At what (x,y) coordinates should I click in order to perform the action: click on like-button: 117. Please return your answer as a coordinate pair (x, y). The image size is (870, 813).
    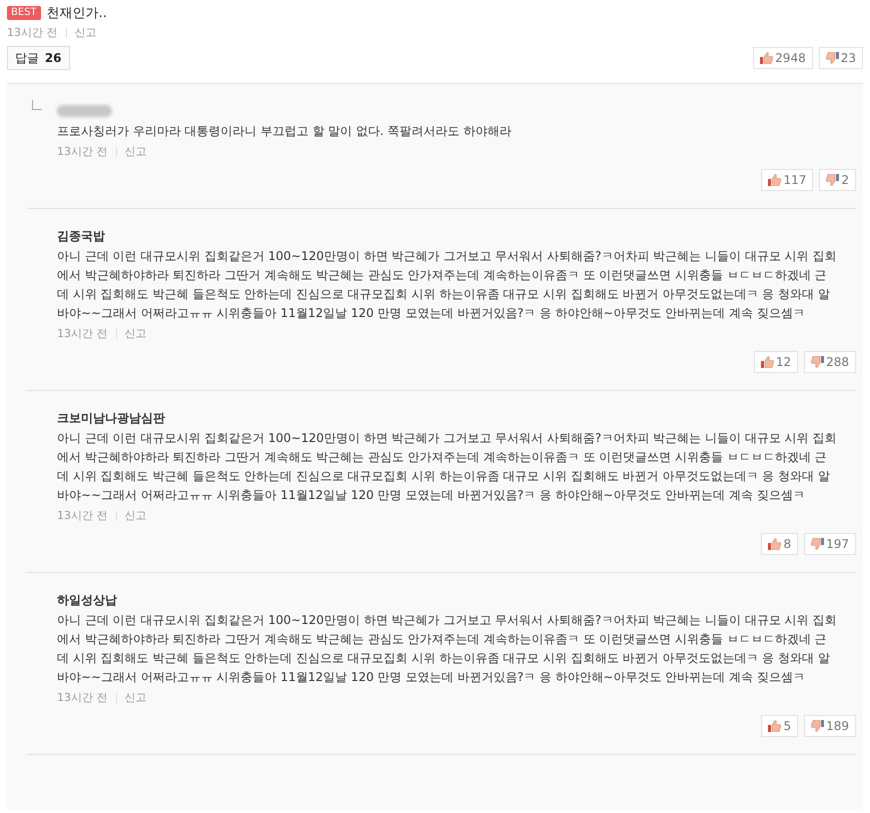
    Looking at the image, I should click on (787, 180).